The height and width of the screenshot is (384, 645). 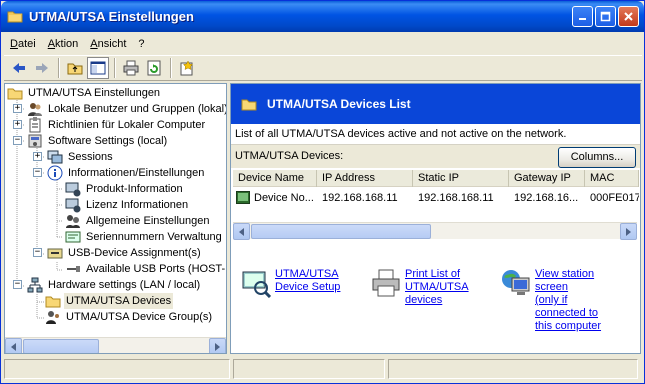 I want to click on tree-item-license: Lizenz Informationen, so click(x=127, y=205).